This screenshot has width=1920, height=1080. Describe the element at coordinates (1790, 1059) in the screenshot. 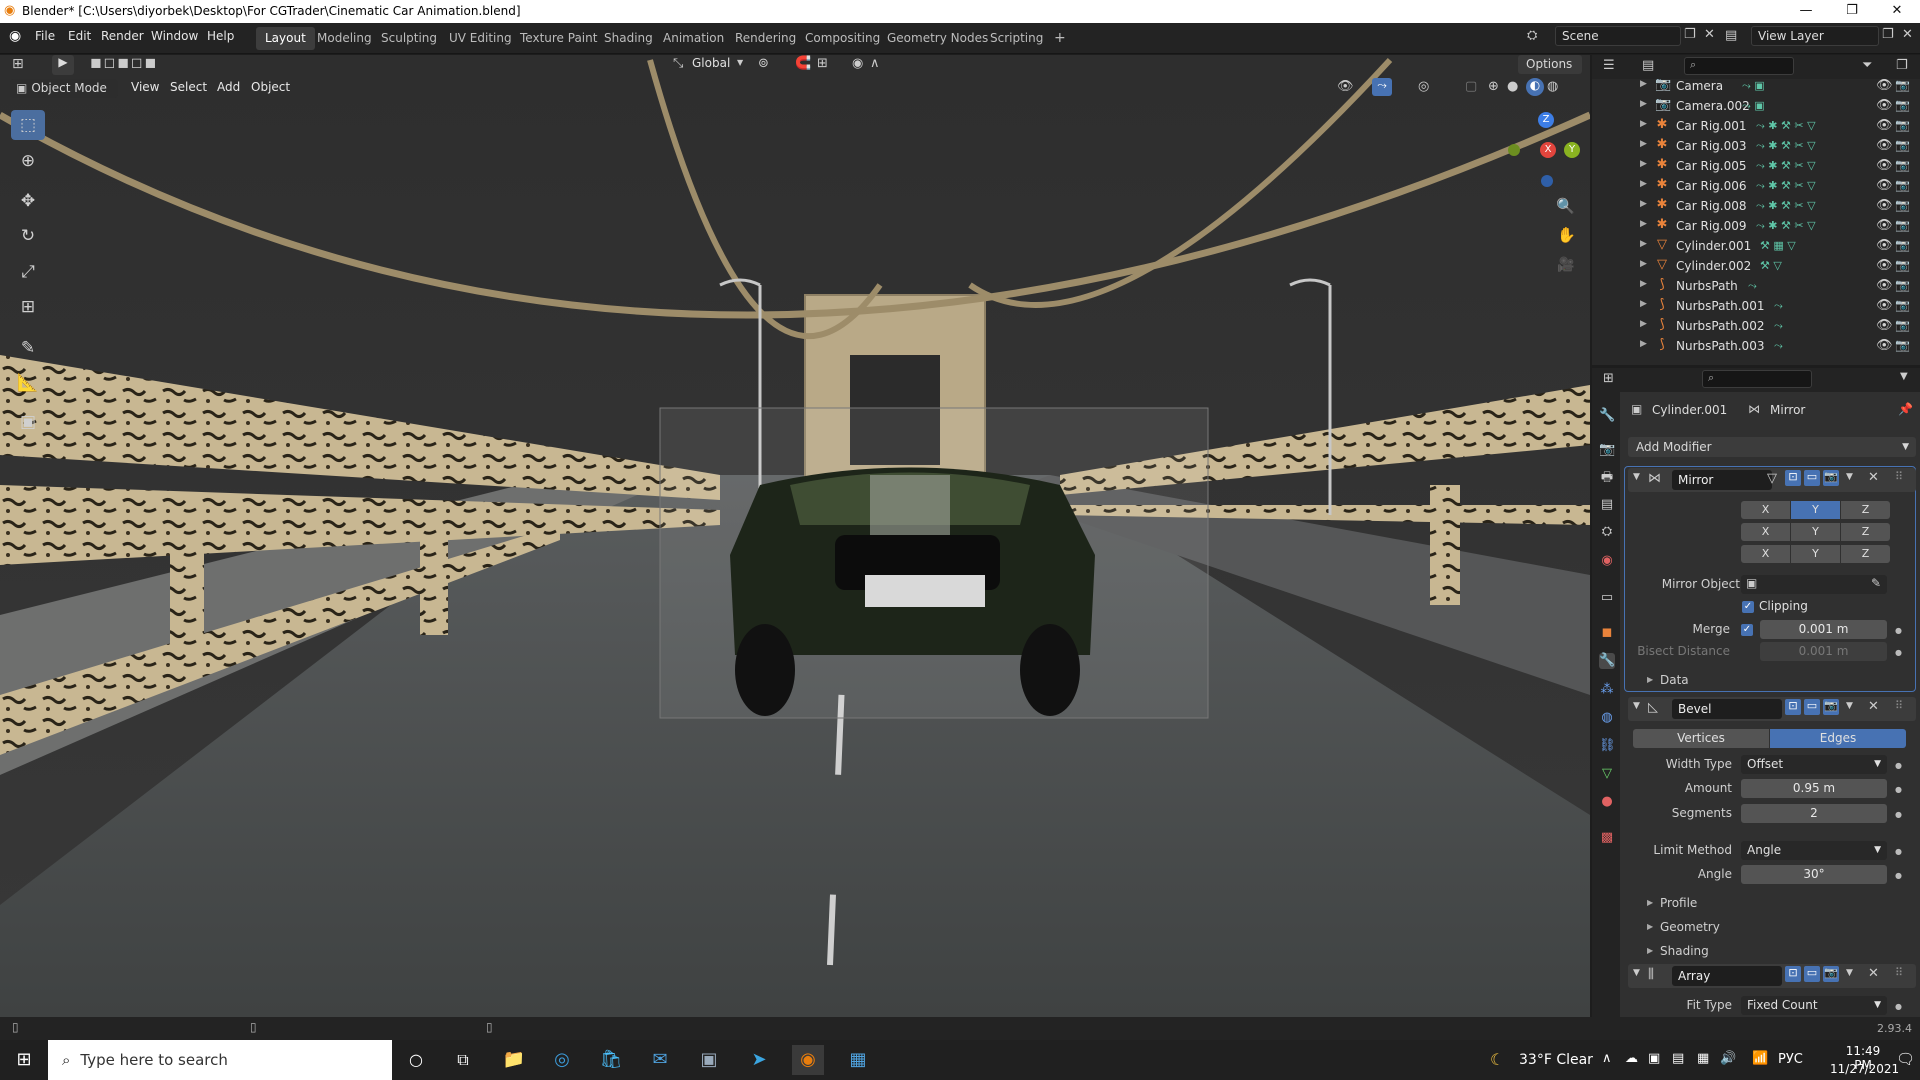

I see `language-indicator: РУС` at that location.